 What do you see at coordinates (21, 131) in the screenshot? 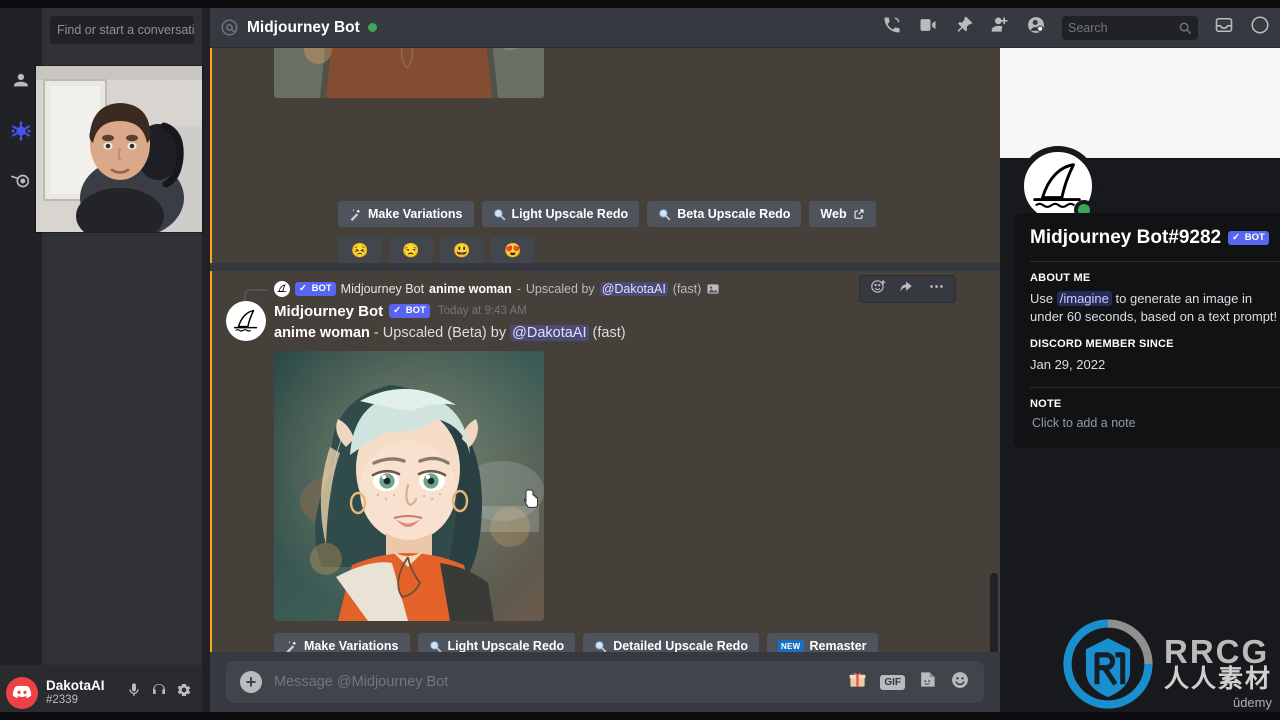
I see `nitro-snowflake-icon` at bounding box center [21, 131].